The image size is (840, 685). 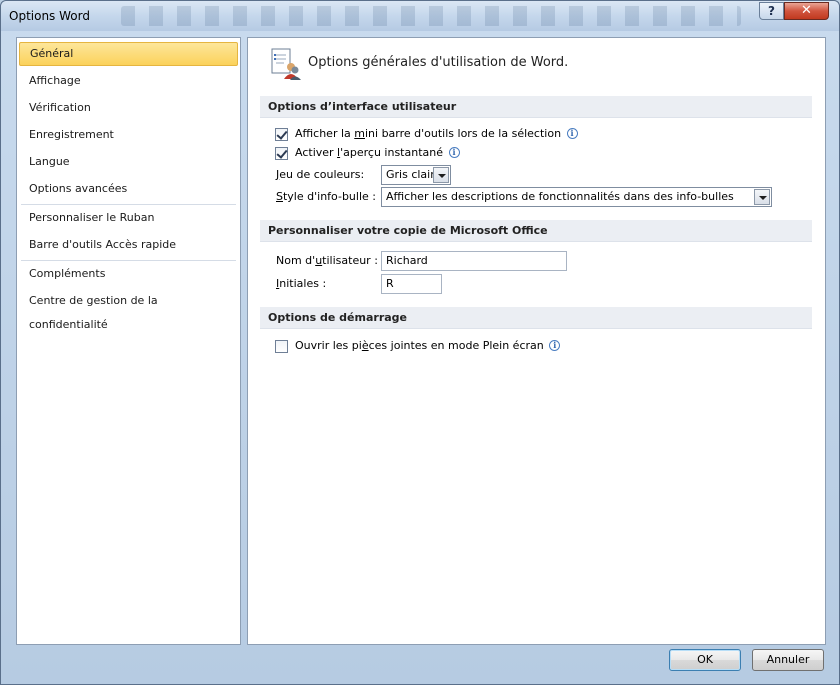 I want to click on sidebar-item-language: Langue, so click(x=128, y=162).